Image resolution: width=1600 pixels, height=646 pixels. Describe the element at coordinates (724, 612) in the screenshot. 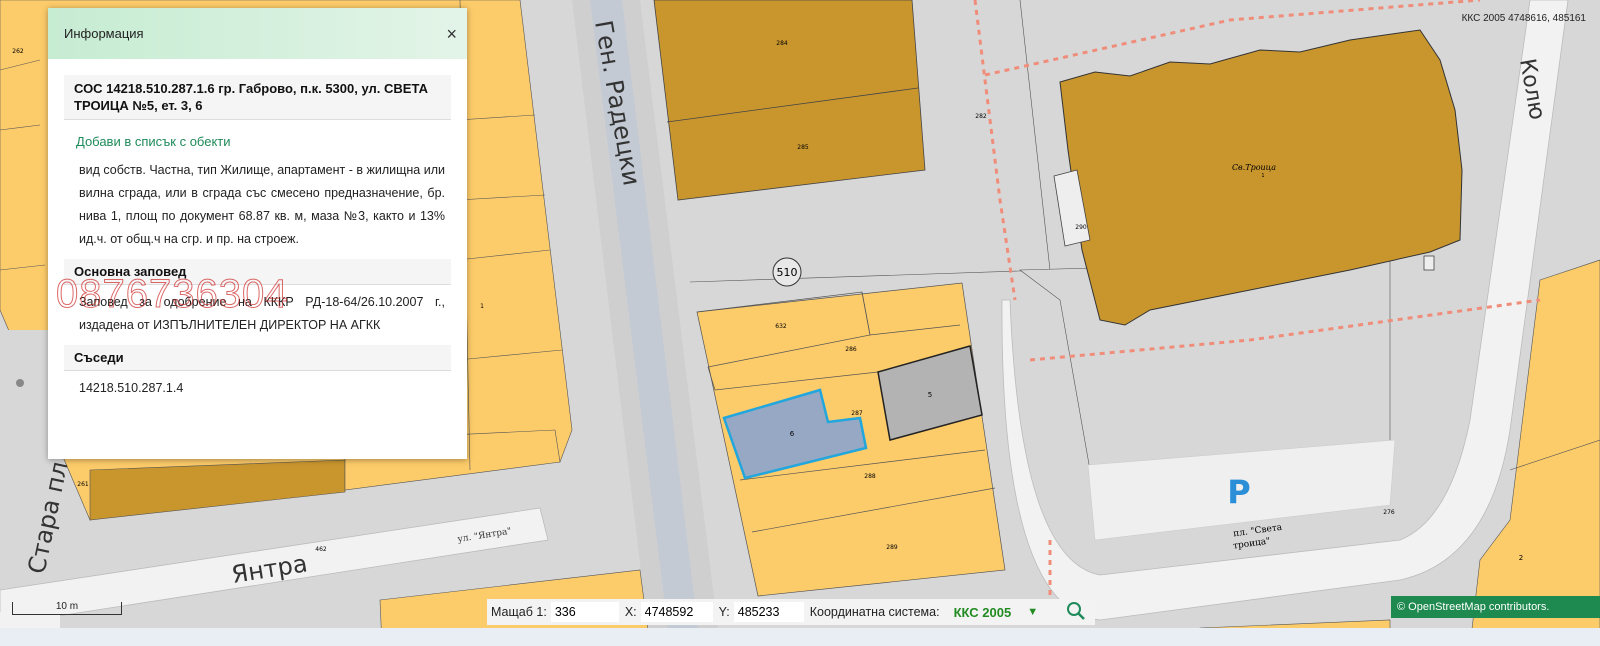

I see `y-label: Y:` at that location.